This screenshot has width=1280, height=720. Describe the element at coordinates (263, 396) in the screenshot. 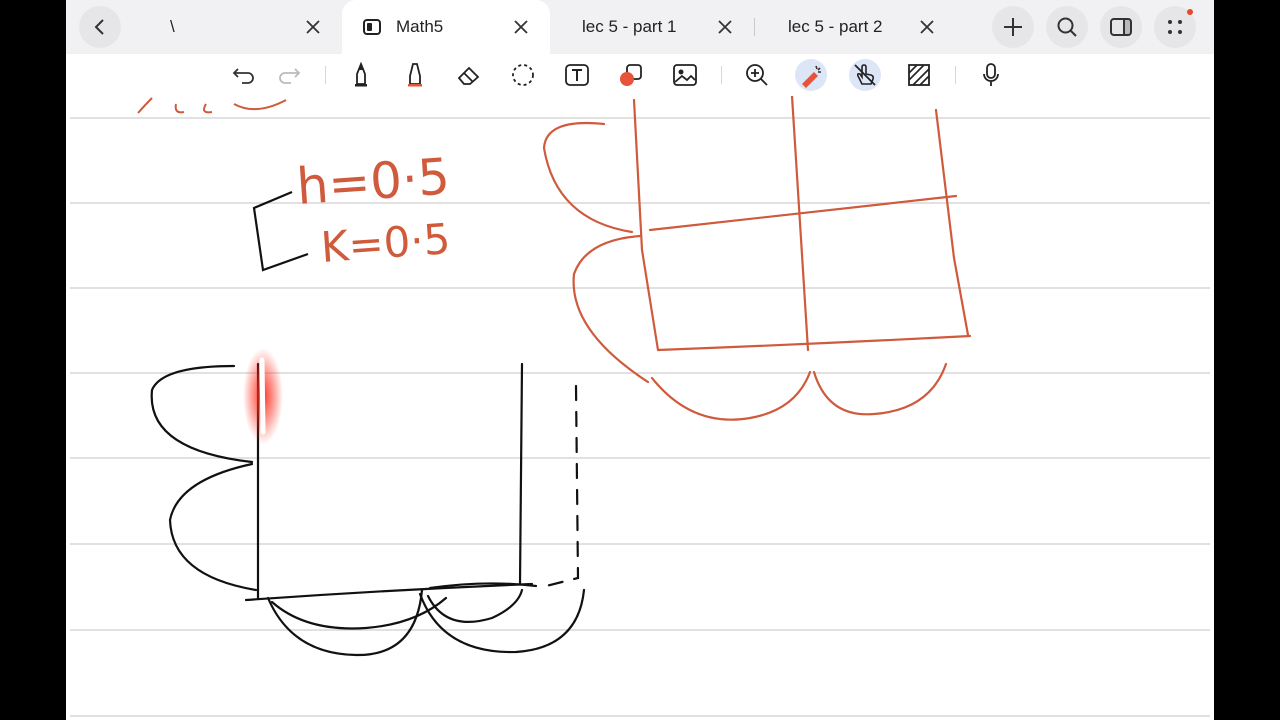

I see `laser-pointer-trail` at that location.